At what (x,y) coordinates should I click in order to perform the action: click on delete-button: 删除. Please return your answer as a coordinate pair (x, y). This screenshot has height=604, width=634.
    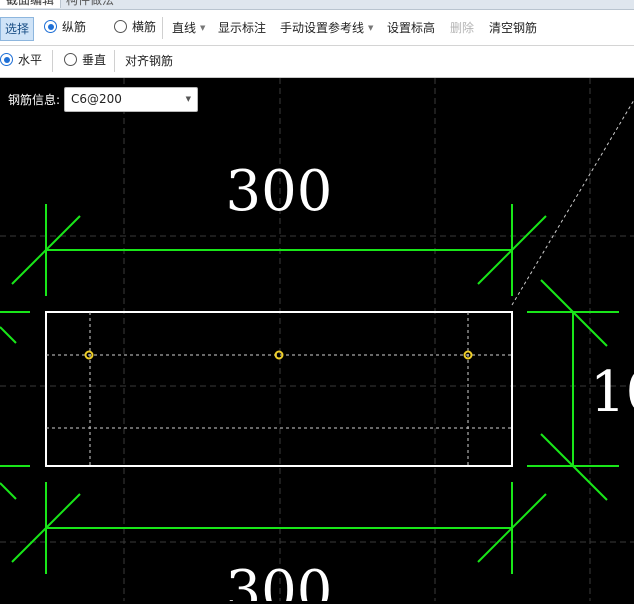
    Looking at the image, I should click on (462, 28).